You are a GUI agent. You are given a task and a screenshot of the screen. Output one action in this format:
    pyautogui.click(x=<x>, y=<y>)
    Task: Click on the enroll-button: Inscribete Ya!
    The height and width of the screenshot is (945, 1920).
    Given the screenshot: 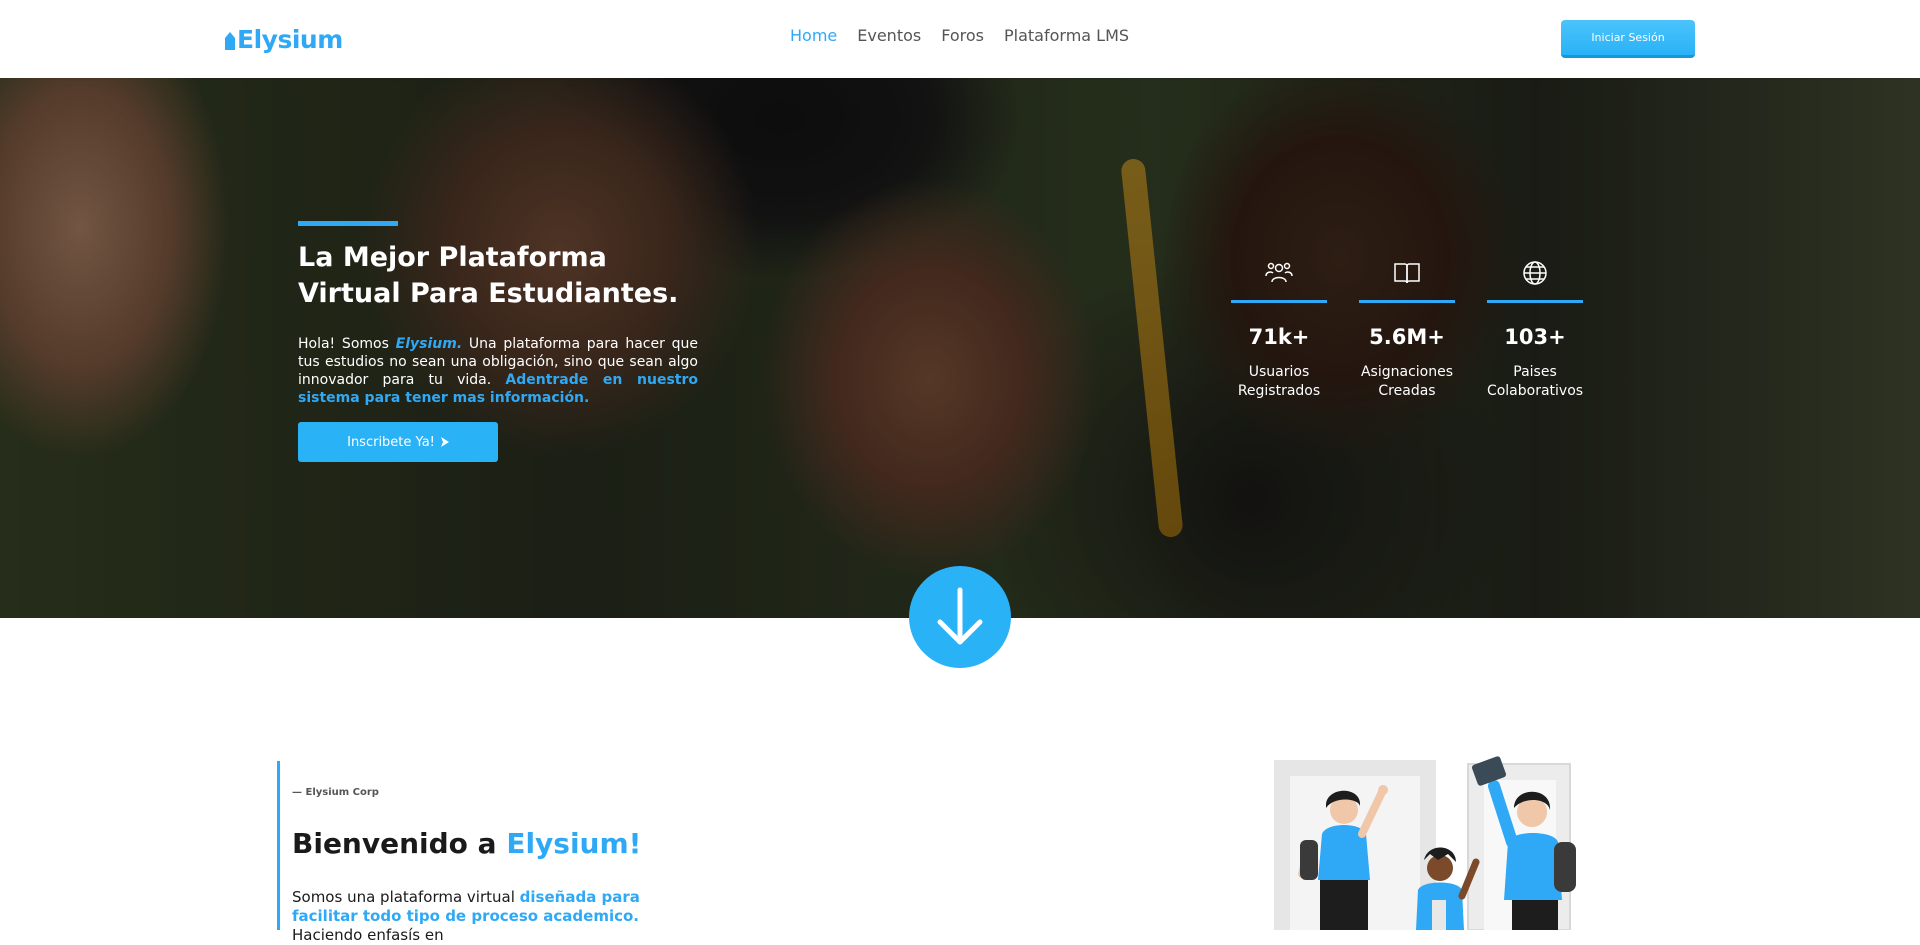 What is the action you would take?
    pyautogui.click(x=398, y=442)
    